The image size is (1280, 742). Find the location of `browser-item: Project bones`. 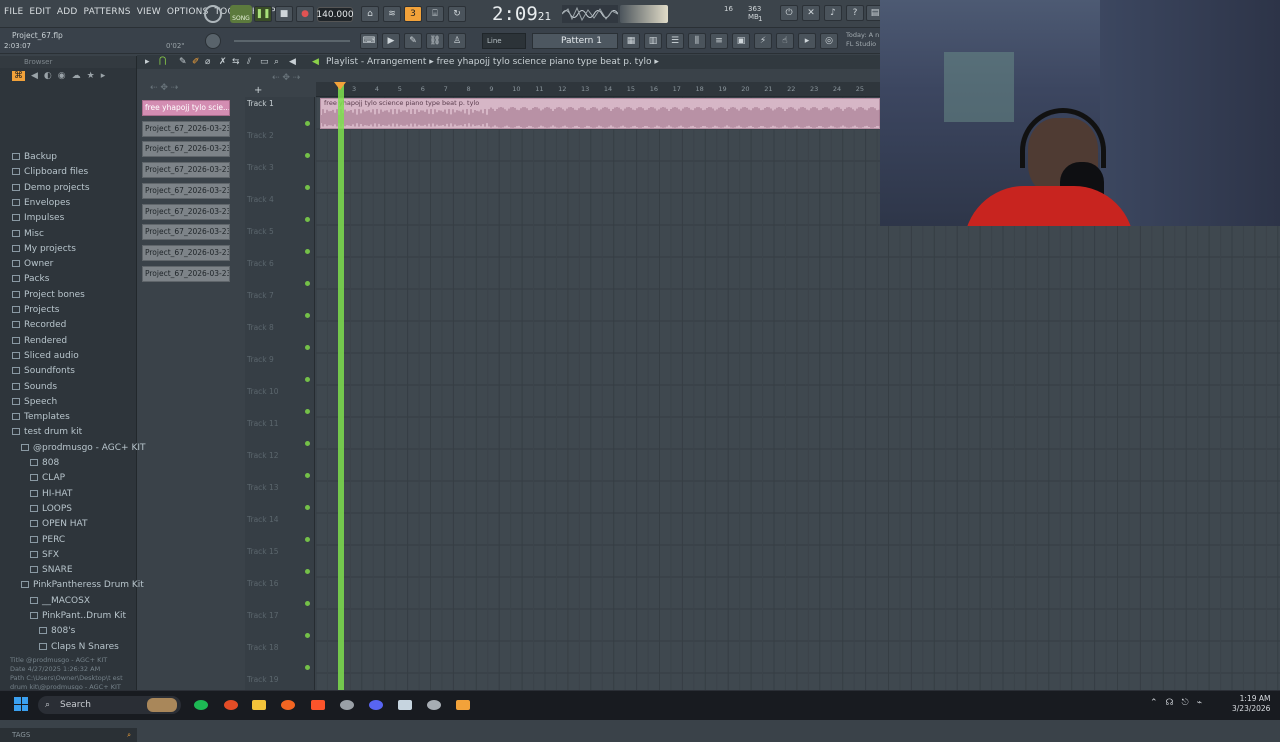

browser-item: Project bones is located at coordinates (48, 295).